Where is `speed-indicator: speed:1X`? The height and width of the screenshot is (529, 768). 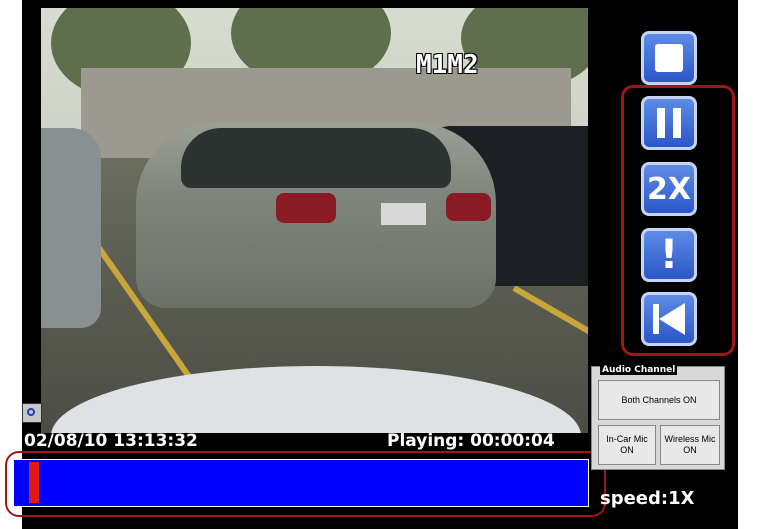
speed-indicator: speed:1X is located at coordinates (647, 498).